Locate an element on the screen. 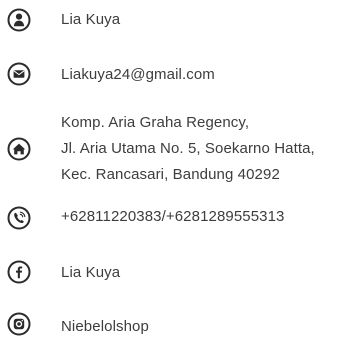 The width and height of the screenshot is (351, 340). contact-row-phone: +62811220383/+6281289555313 is located at coordinates (175, 224).